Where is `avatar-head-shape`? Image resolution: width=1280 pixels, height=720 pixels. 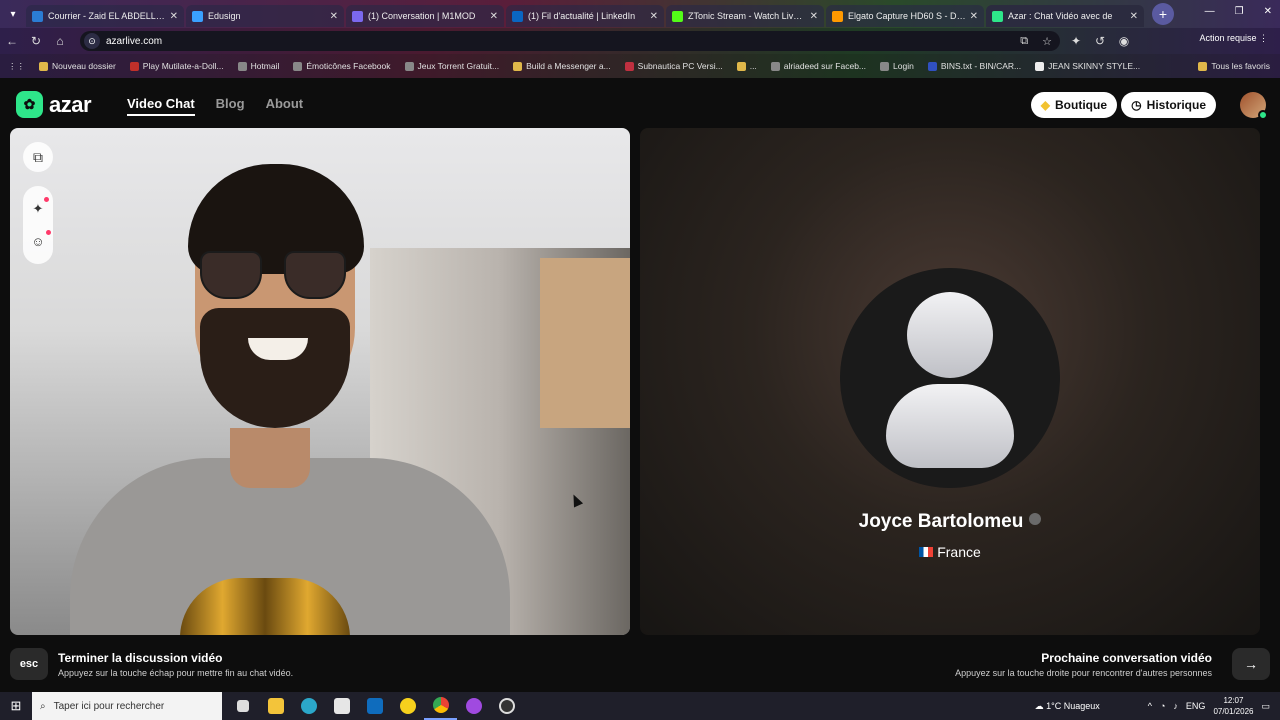
avatar-head-shape is located at coordinates (950, 335).